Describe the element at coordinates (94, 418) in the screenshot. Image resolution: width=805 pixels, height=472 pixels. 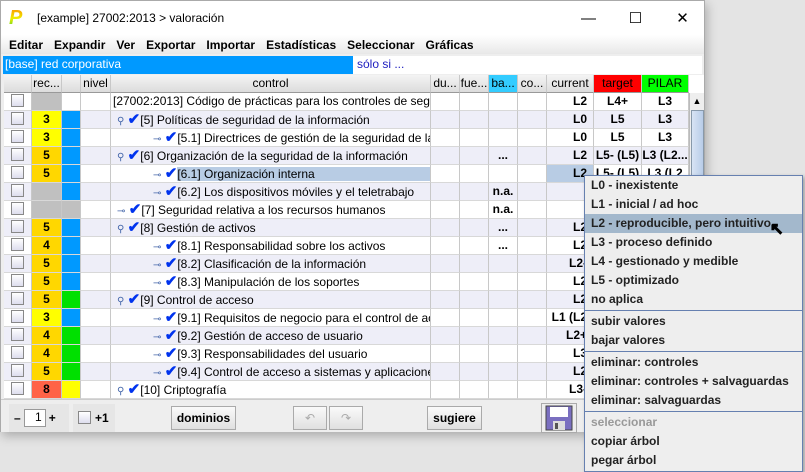
I see `plus-one-option: +1` at that location.